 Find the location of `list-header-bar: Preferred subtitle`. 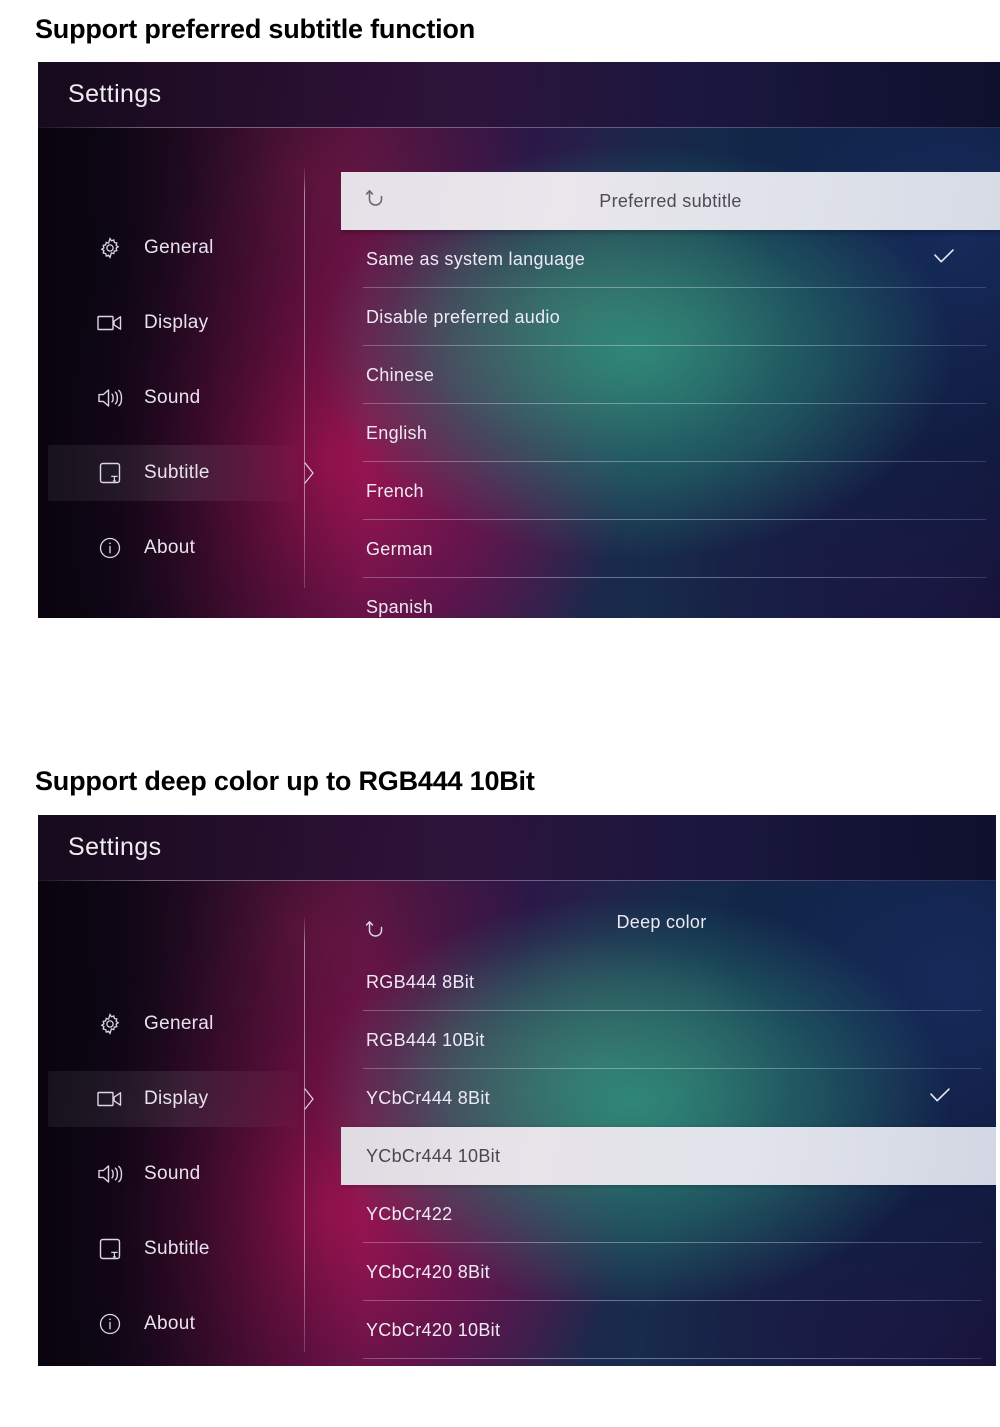

list-header-bar: Preferred subtitle is located at coordinates (670, 201).